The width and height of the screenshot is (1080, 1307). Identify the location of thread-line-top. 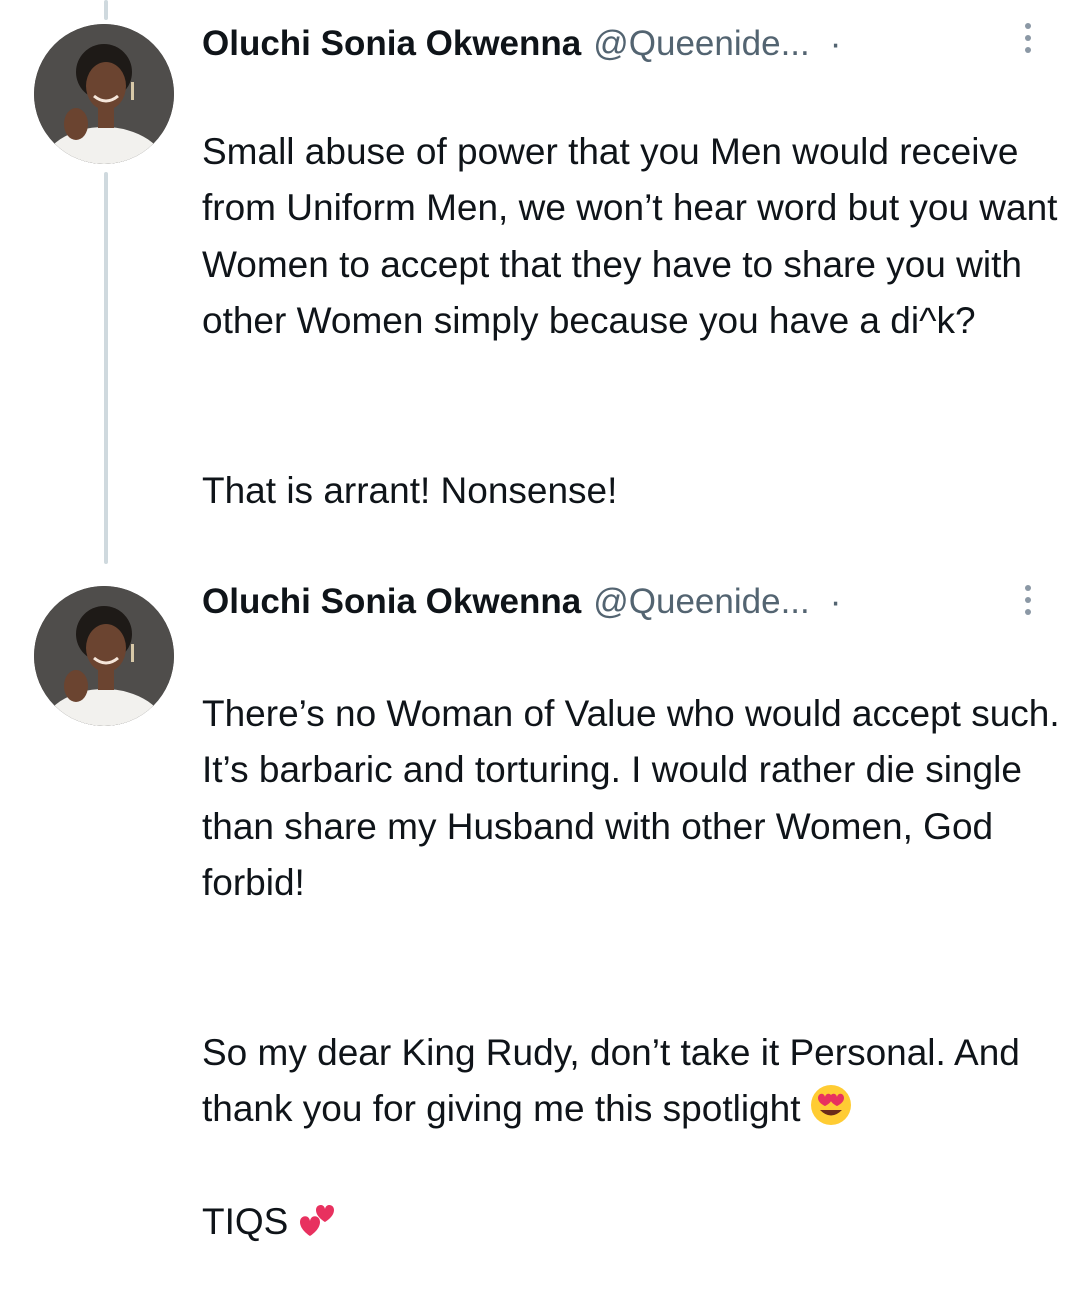
(106, 10).